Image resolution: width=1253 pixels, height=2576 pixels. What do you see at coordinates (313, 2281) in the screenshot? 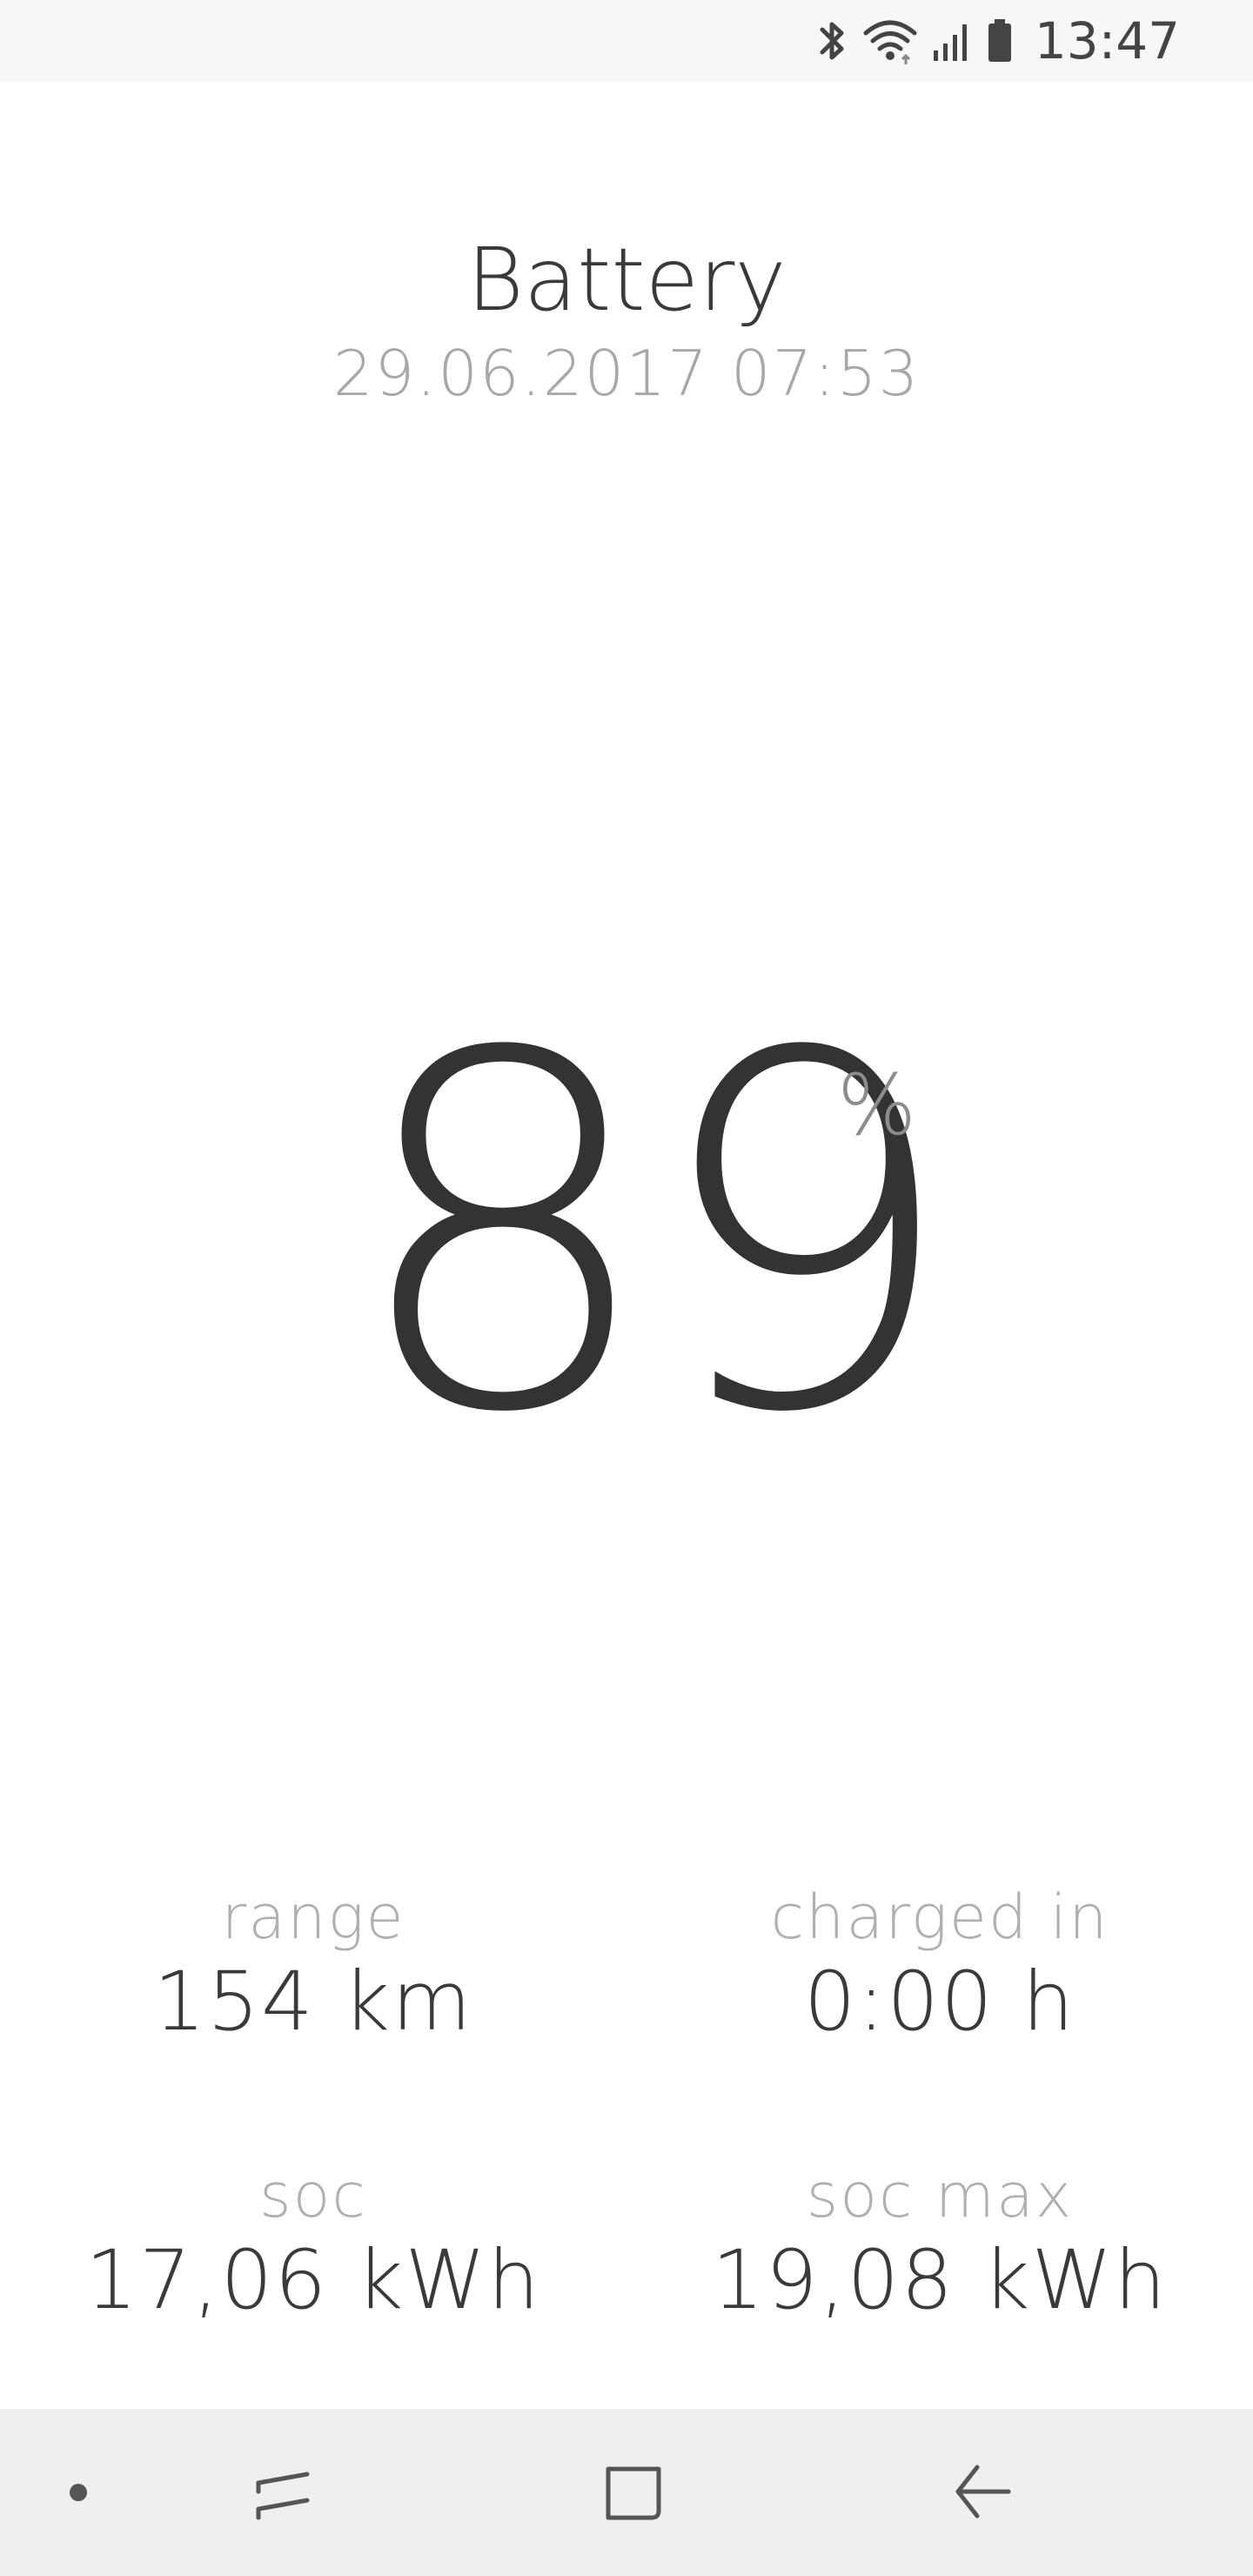
I see `soc-value: 17,06 kWh` at bounding box center [313, 2281].